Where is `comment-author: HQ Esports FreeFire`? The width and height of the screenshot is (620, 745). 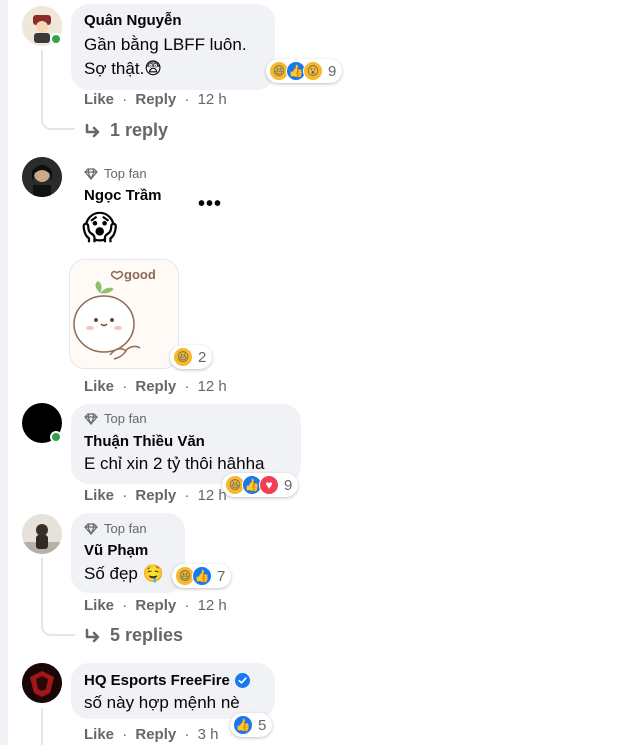 comment-author: HQ Esports FreeFire is located at coordinates (167, 680).